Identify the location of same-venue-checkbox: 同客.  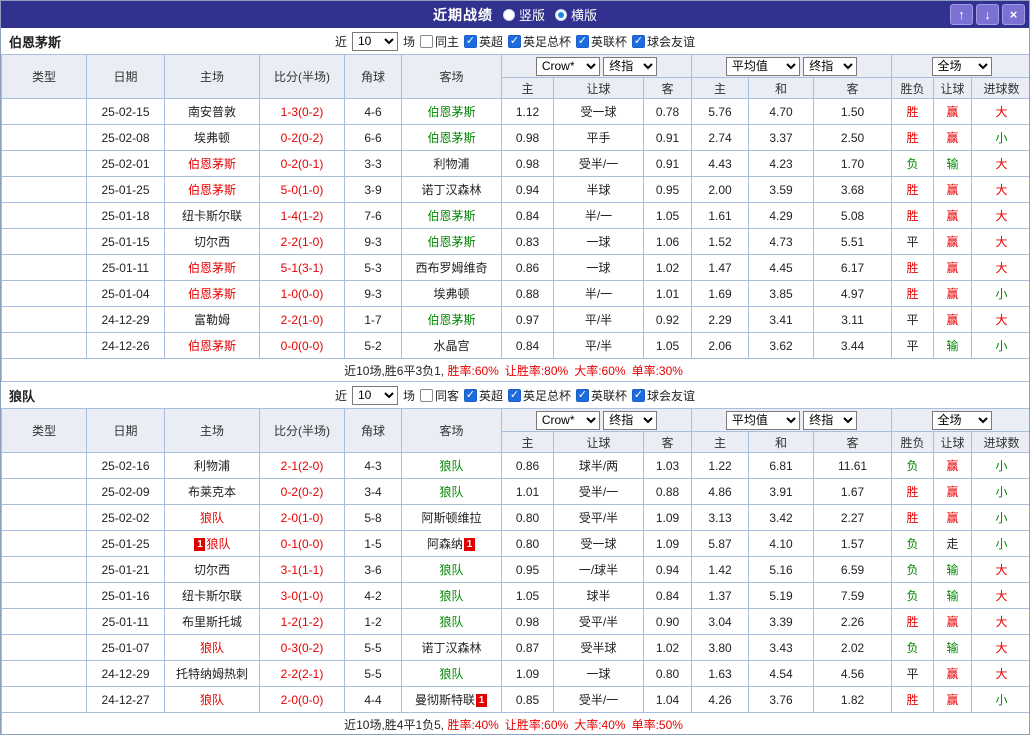
(439, 395).